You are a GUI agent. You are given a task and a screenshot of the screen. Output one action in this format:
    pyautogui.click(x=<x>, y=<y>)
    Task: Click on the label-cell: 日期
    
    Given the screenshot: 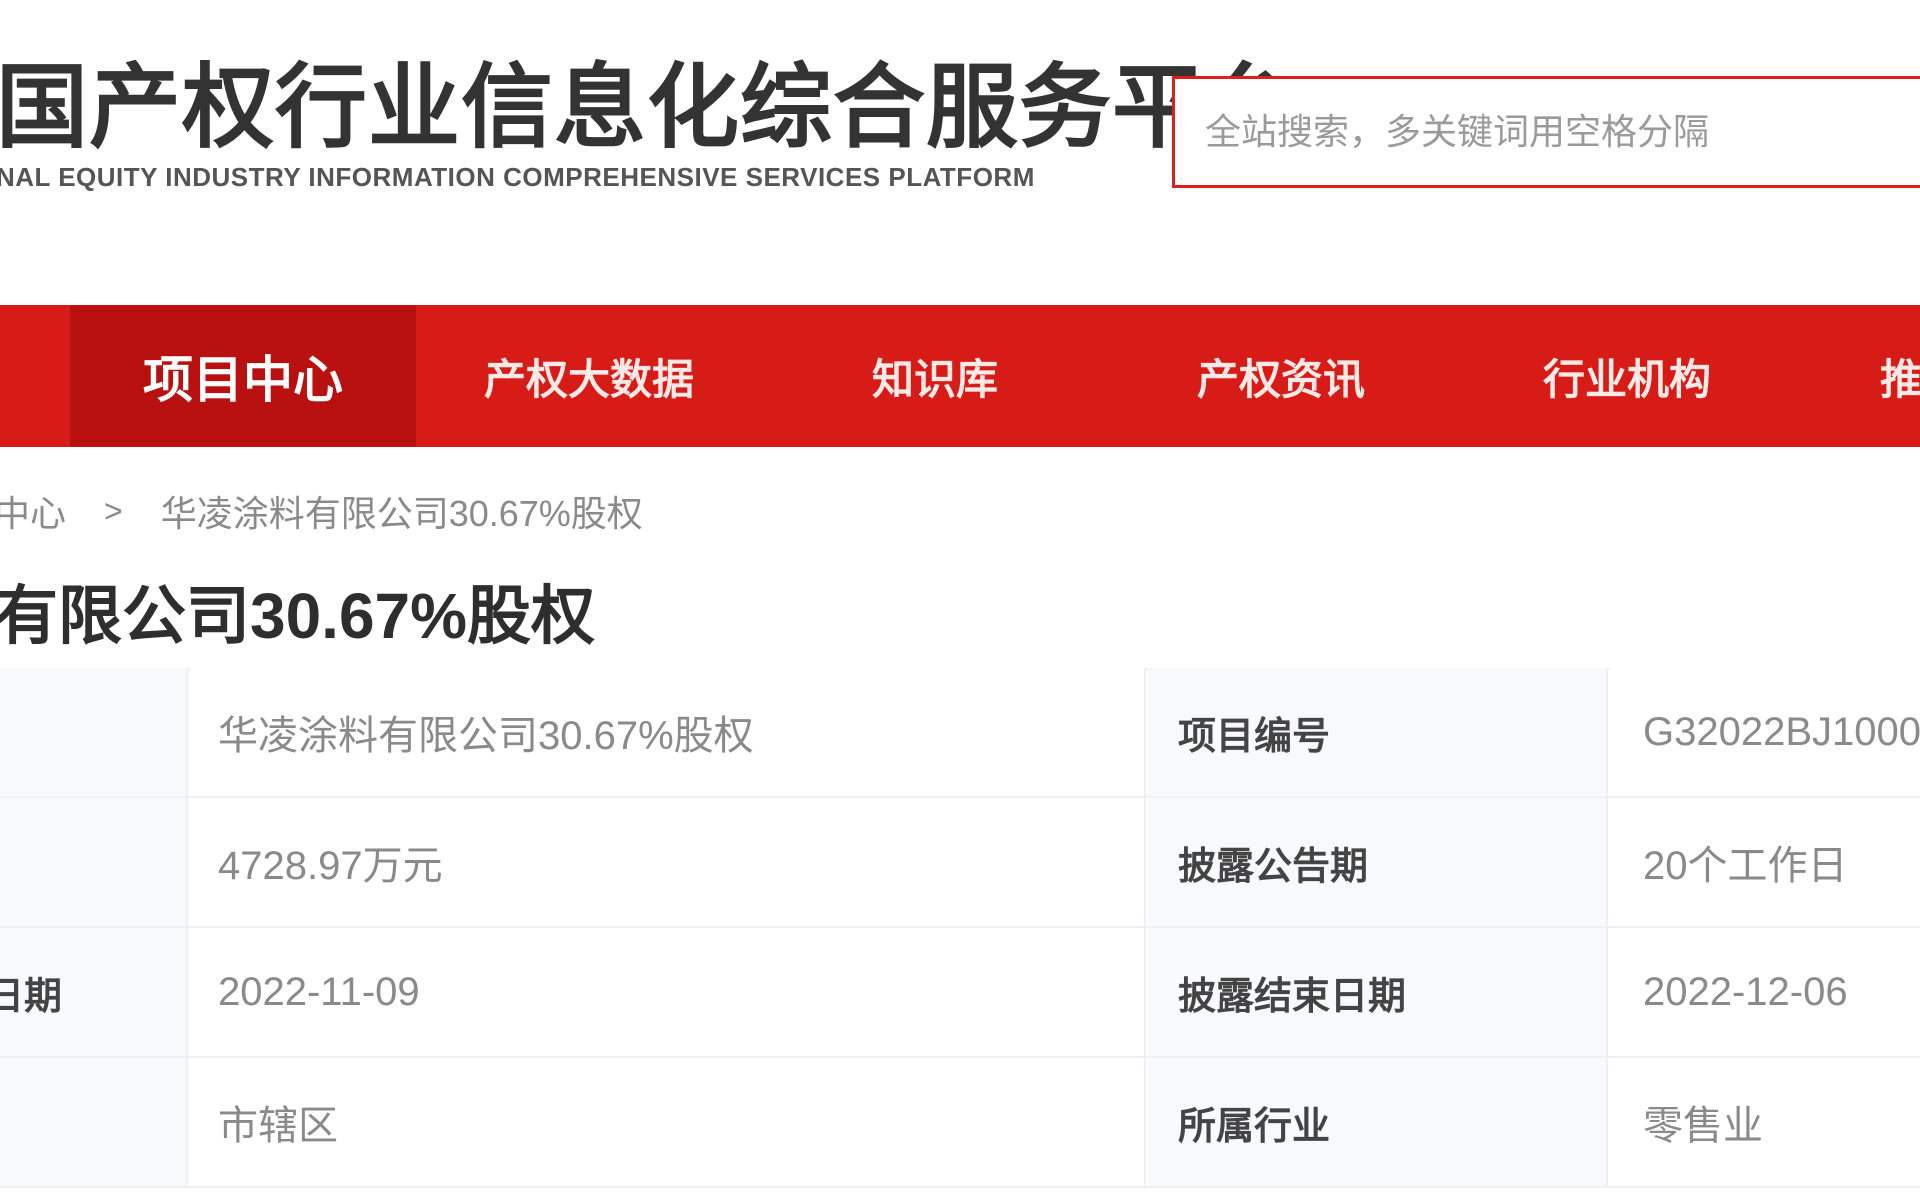 What is the action you would take?
    pyautogui.click(x=94, y=992)
    